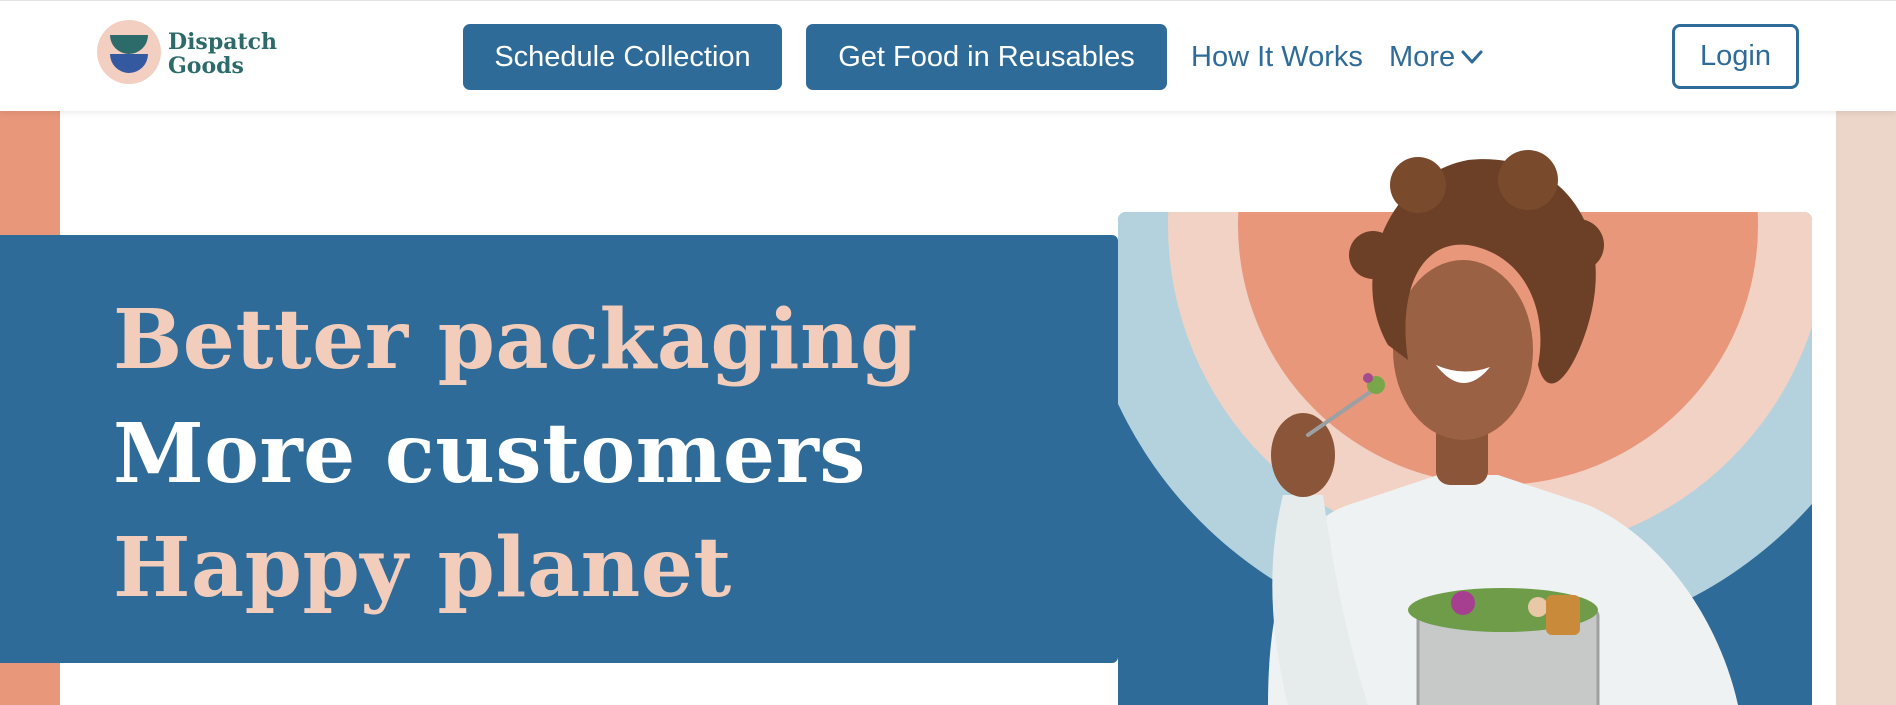 This screenshot has width=1896, height=705. I want to click on dispatch-goods-logo: Dispatch Goods, so click(192, 53).